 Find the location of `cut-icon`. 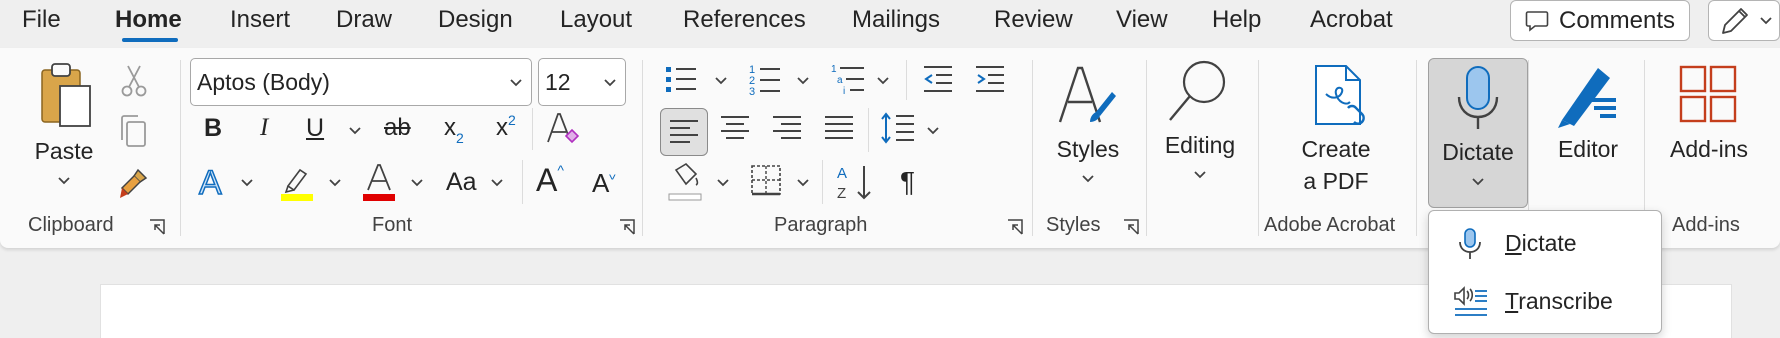

cut-icon is located at coordinates (134, 81).